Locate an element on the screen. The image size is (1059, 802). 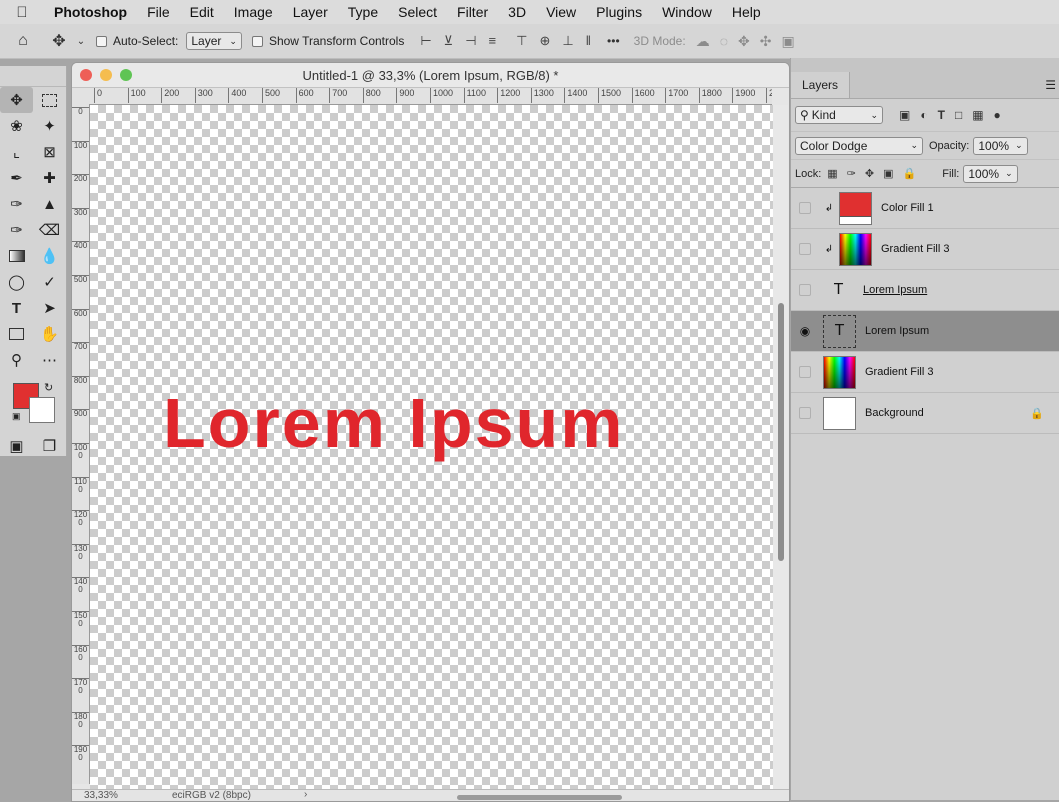
frame-tool-icon: ⊠ is located at coordinates (49, 152).